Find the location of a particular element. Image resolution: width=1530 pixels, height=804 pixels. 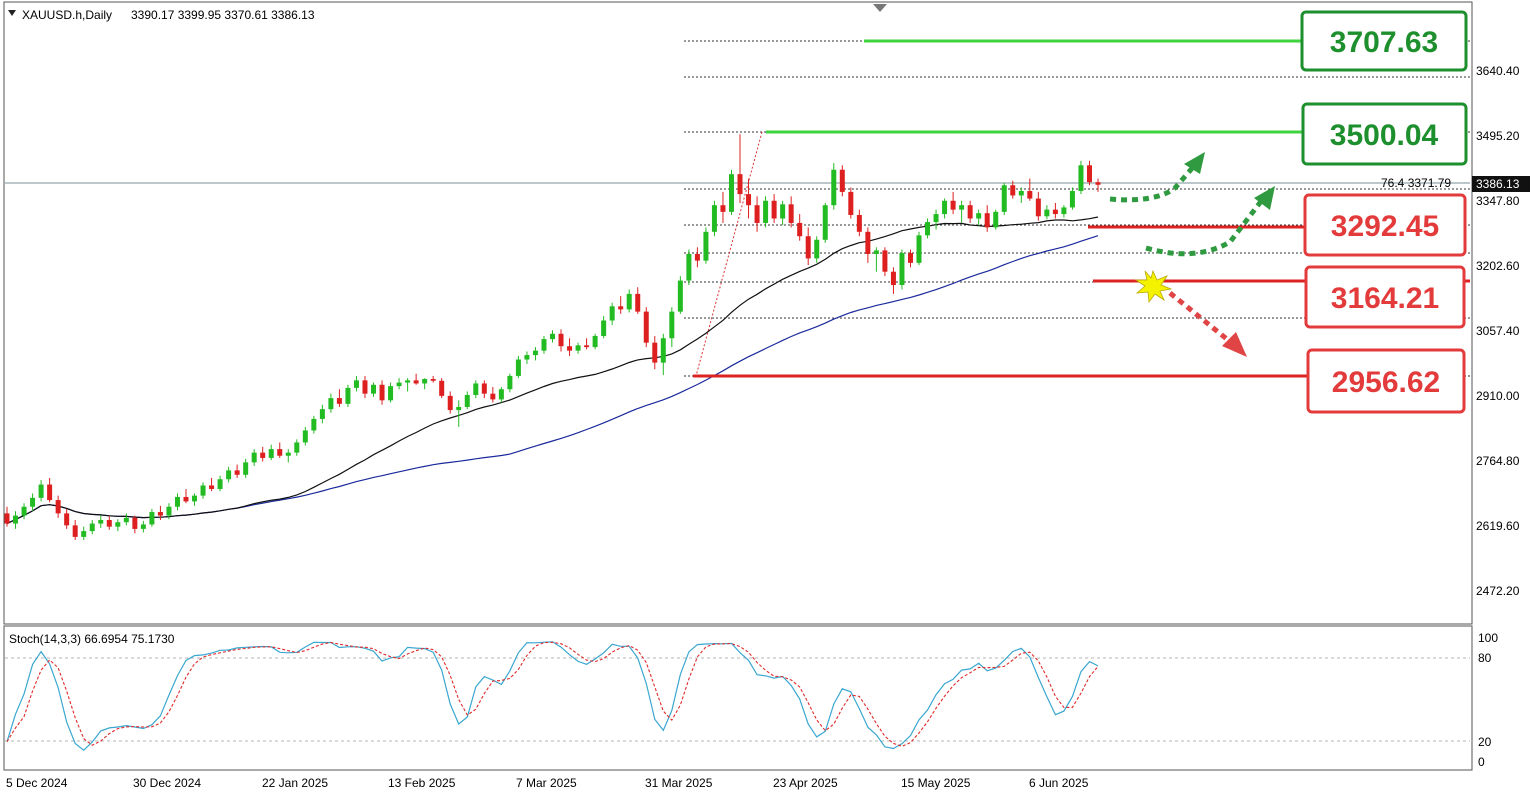

level-value-support-2: 3164.21 is located at coordinates (1385, 298).